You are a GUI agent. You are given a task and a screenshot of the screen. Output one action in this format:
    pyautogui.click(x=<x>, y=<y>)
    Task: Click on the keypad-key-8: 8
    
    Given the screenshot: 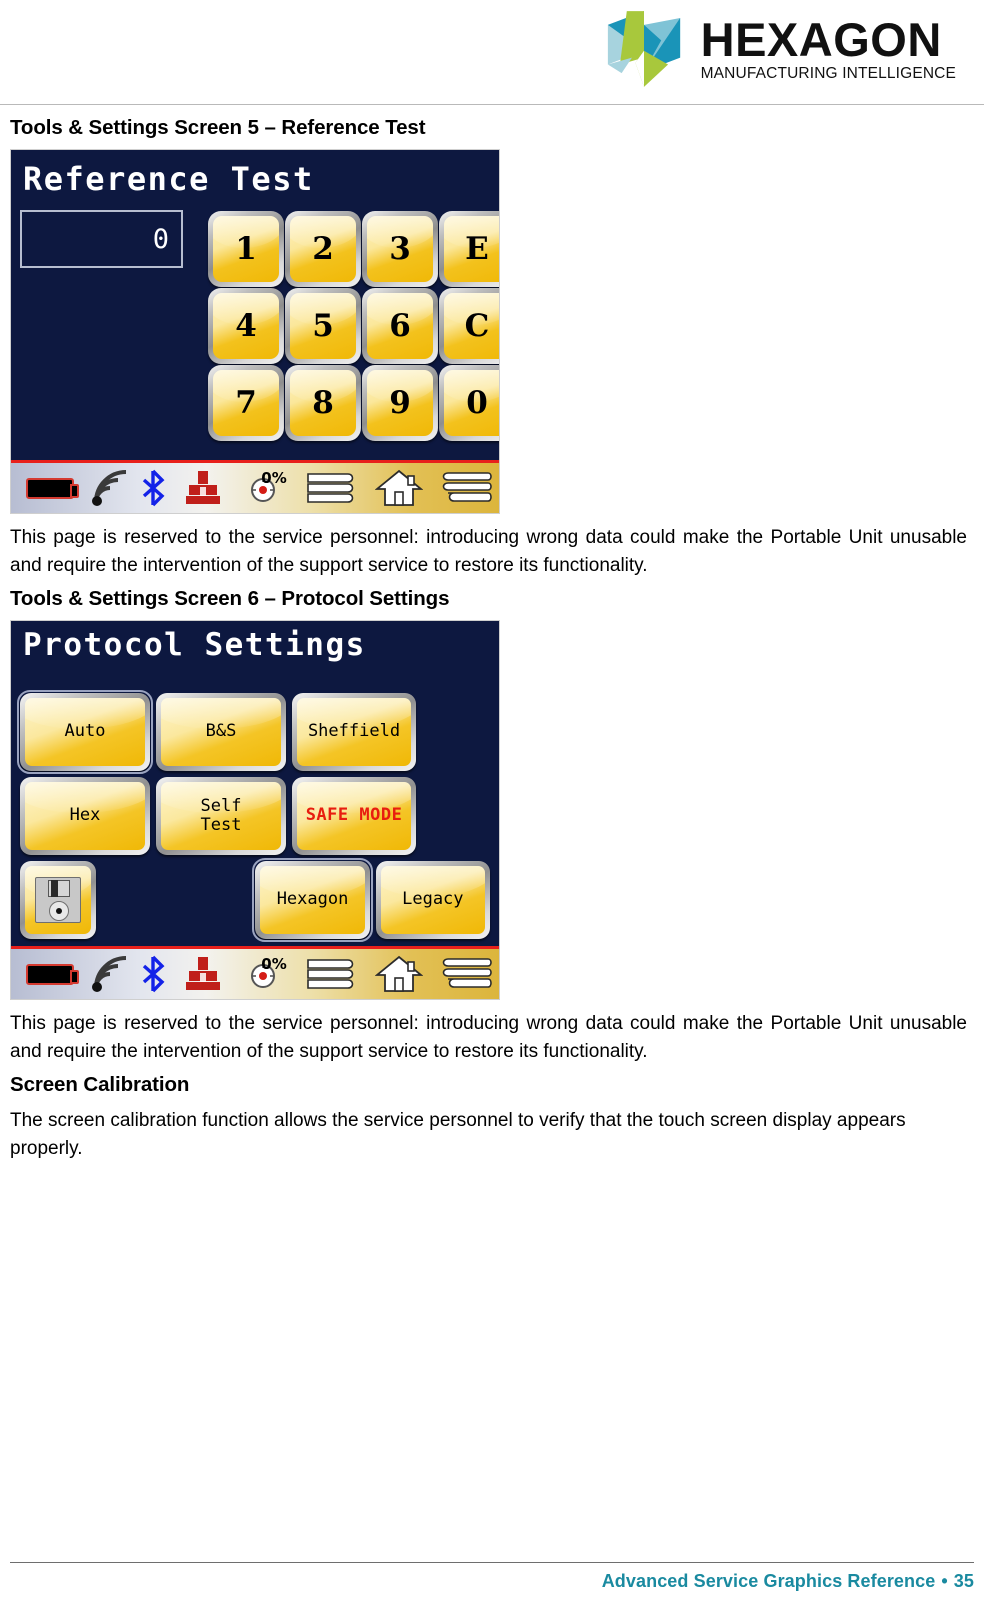 What is the action you would take?
    pyautogui.click(x=323, y=403)
    